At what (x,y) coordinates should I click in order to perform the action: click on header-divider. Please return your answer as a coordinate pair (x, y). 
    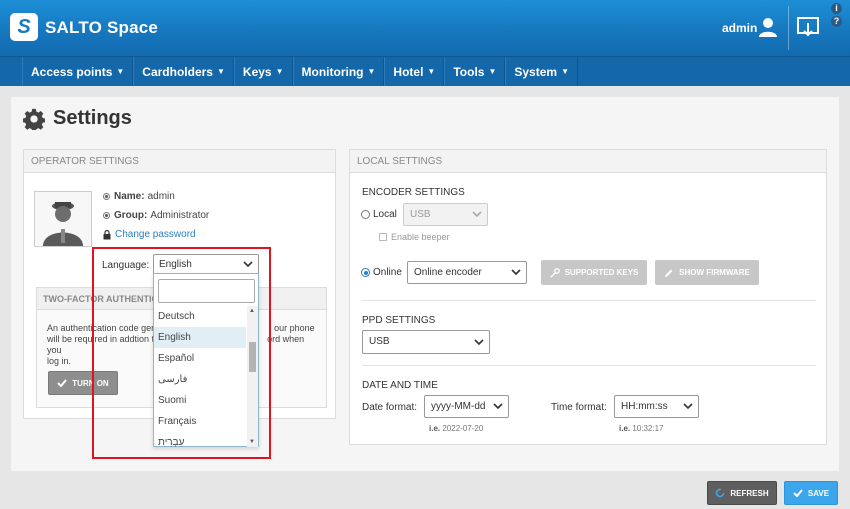
    Looking at the image, I should click on (788, 28).